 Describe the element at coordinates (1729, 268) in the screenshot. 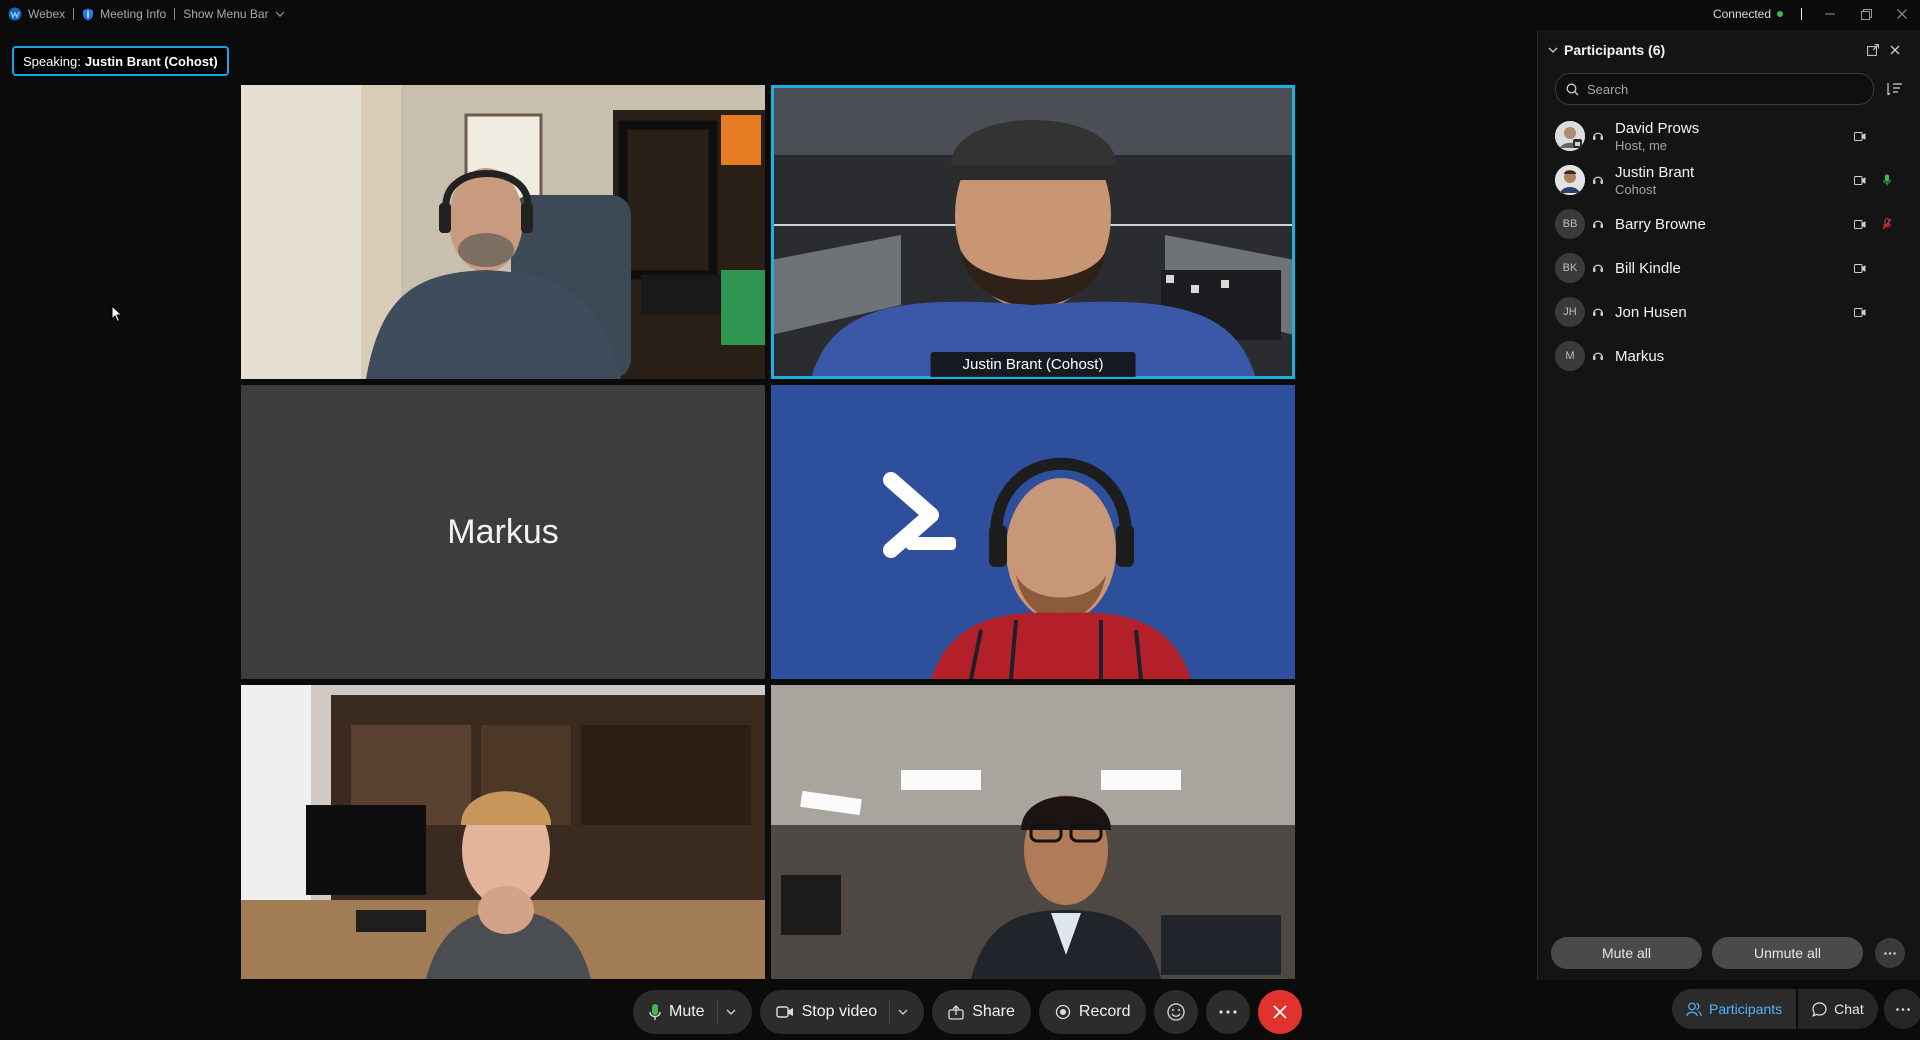

I see `participant-row: BK Bill Kindle` at that location.